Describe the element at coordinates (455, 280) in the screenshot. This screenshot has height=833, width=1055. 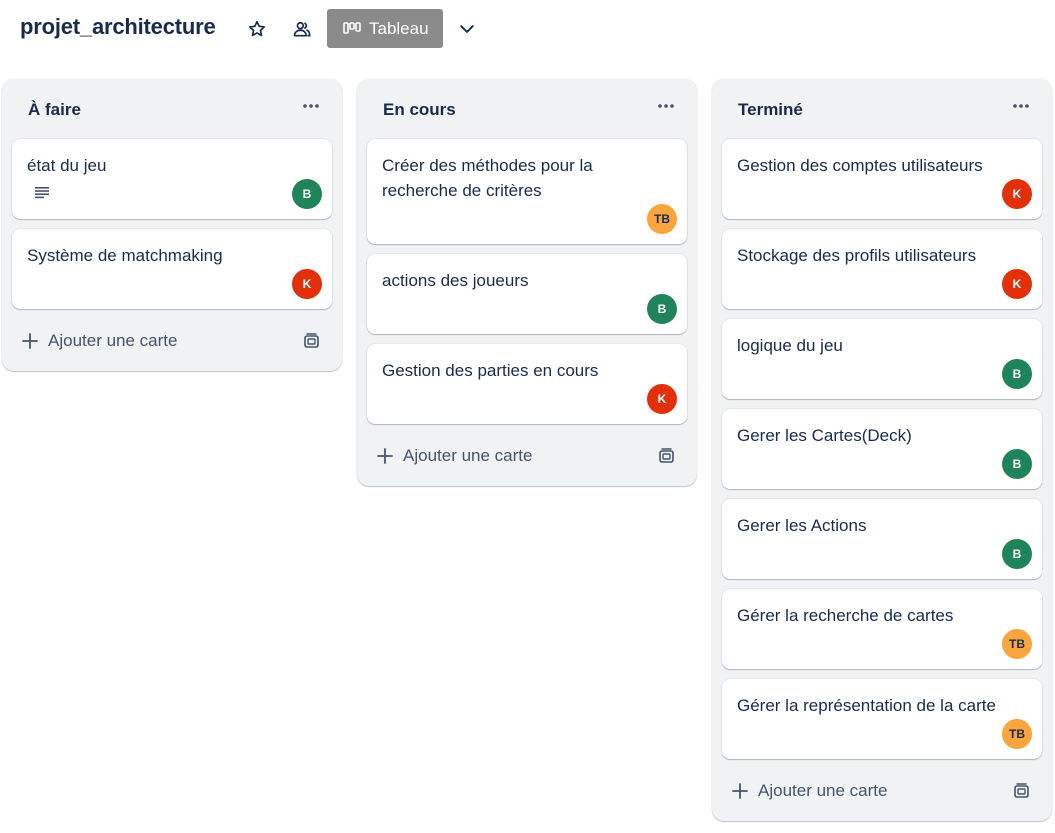
I see `card-title: actions des joueurs` at that location.